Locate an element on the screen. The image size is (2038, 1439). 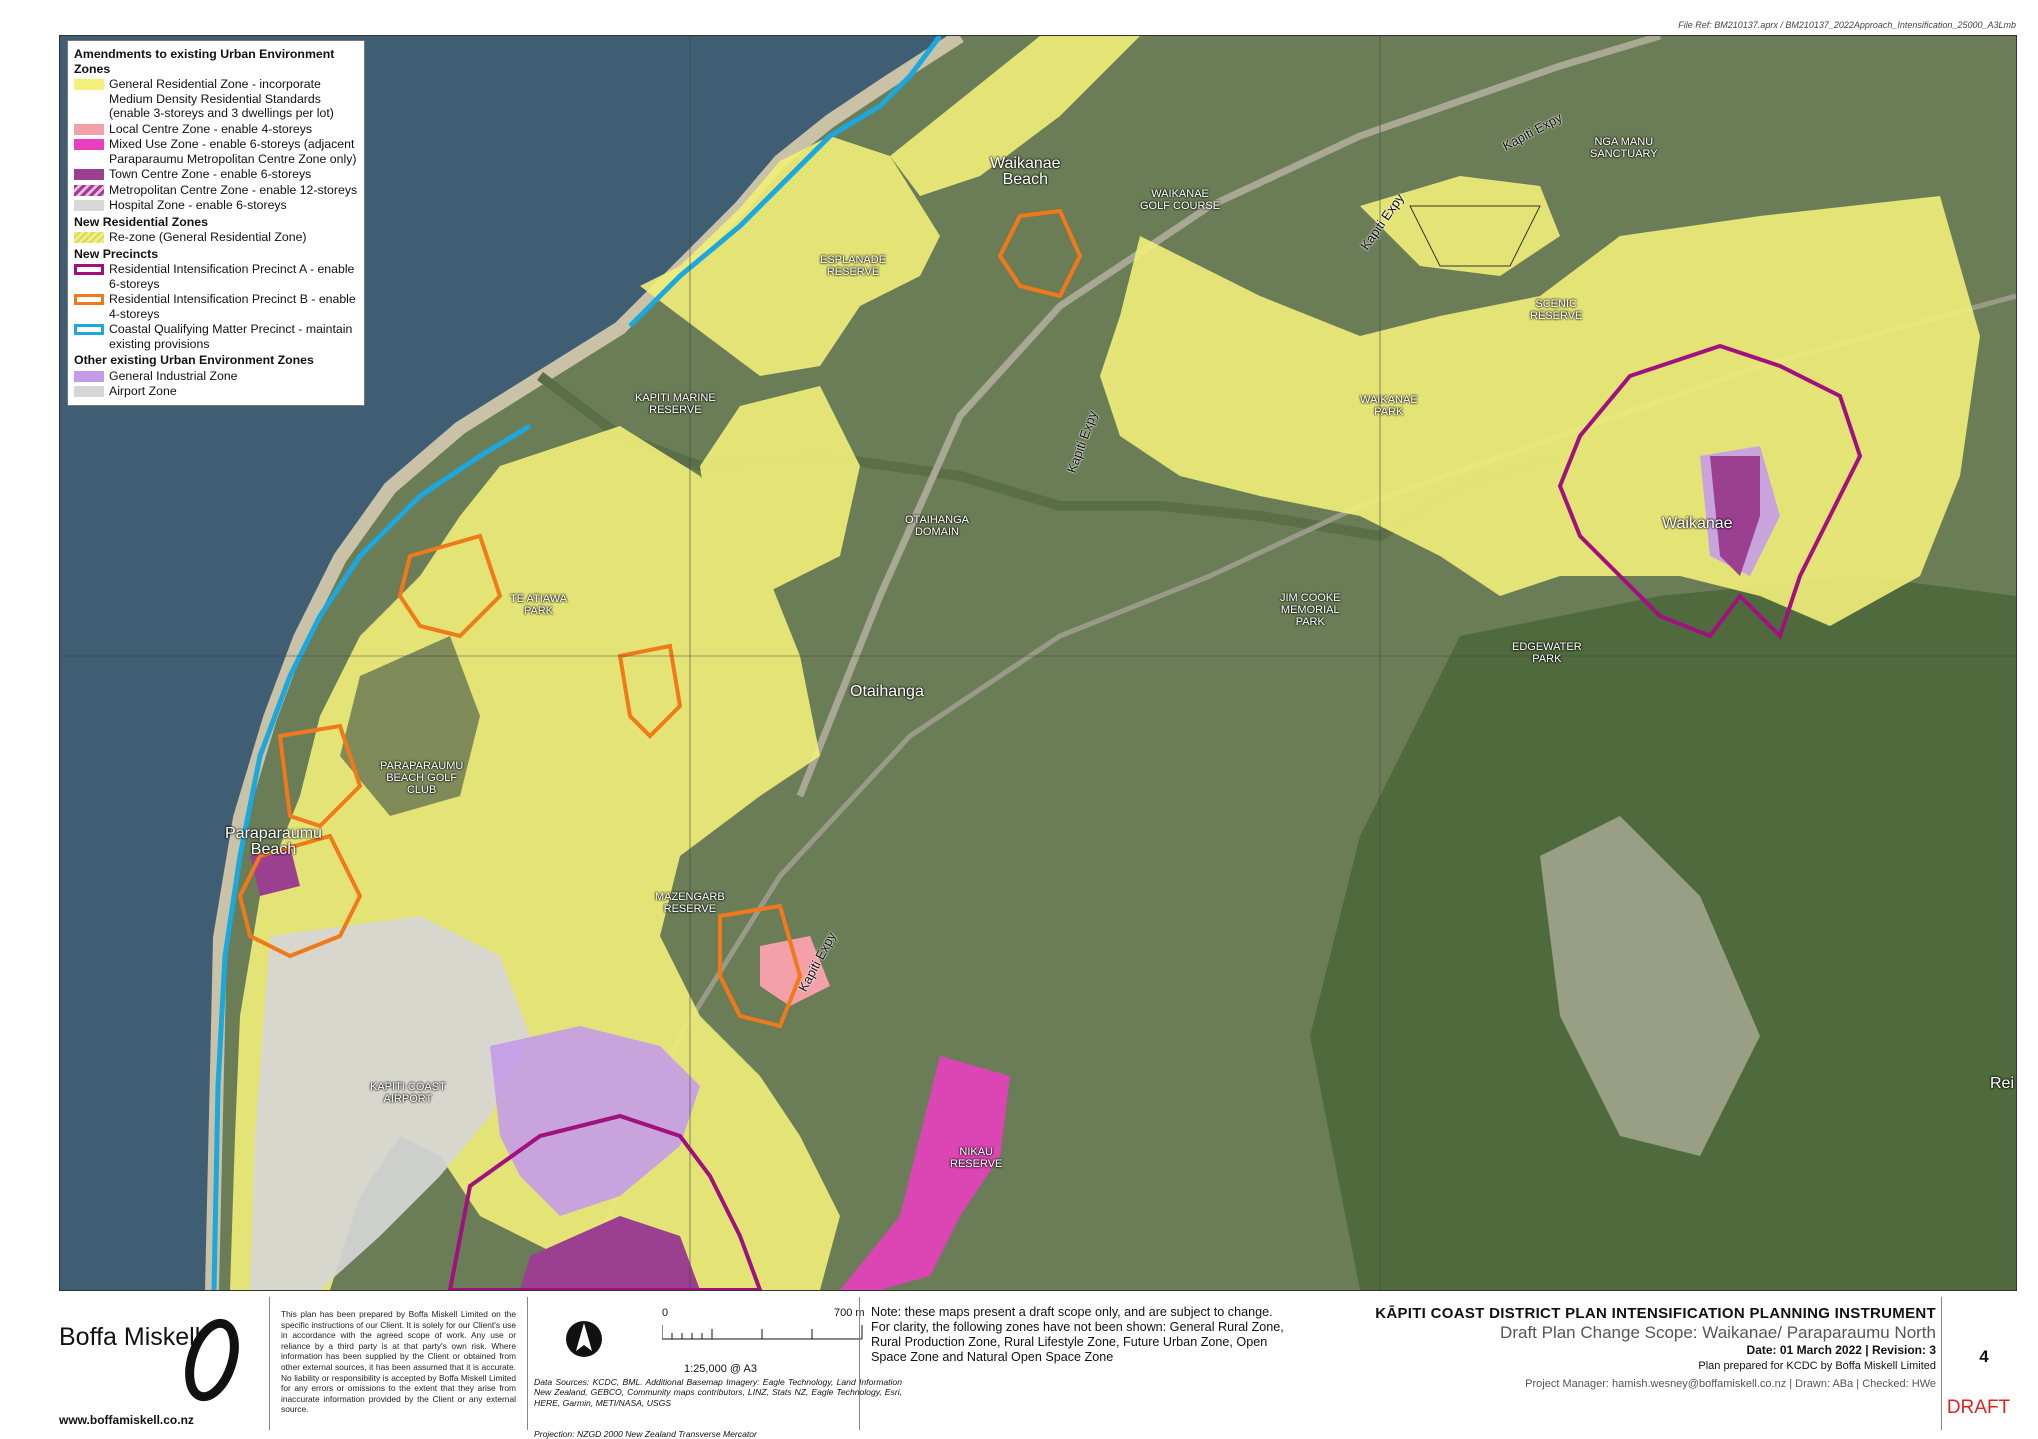
legend-item: Local Centre Zone - enable 4-storeys is located at coordinates (216, 129).